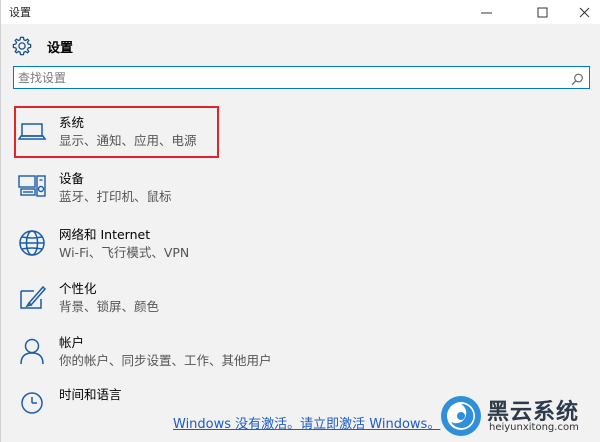 This screenshot has height=442, width=600. I want to click on close-icon, so click(584, 12).